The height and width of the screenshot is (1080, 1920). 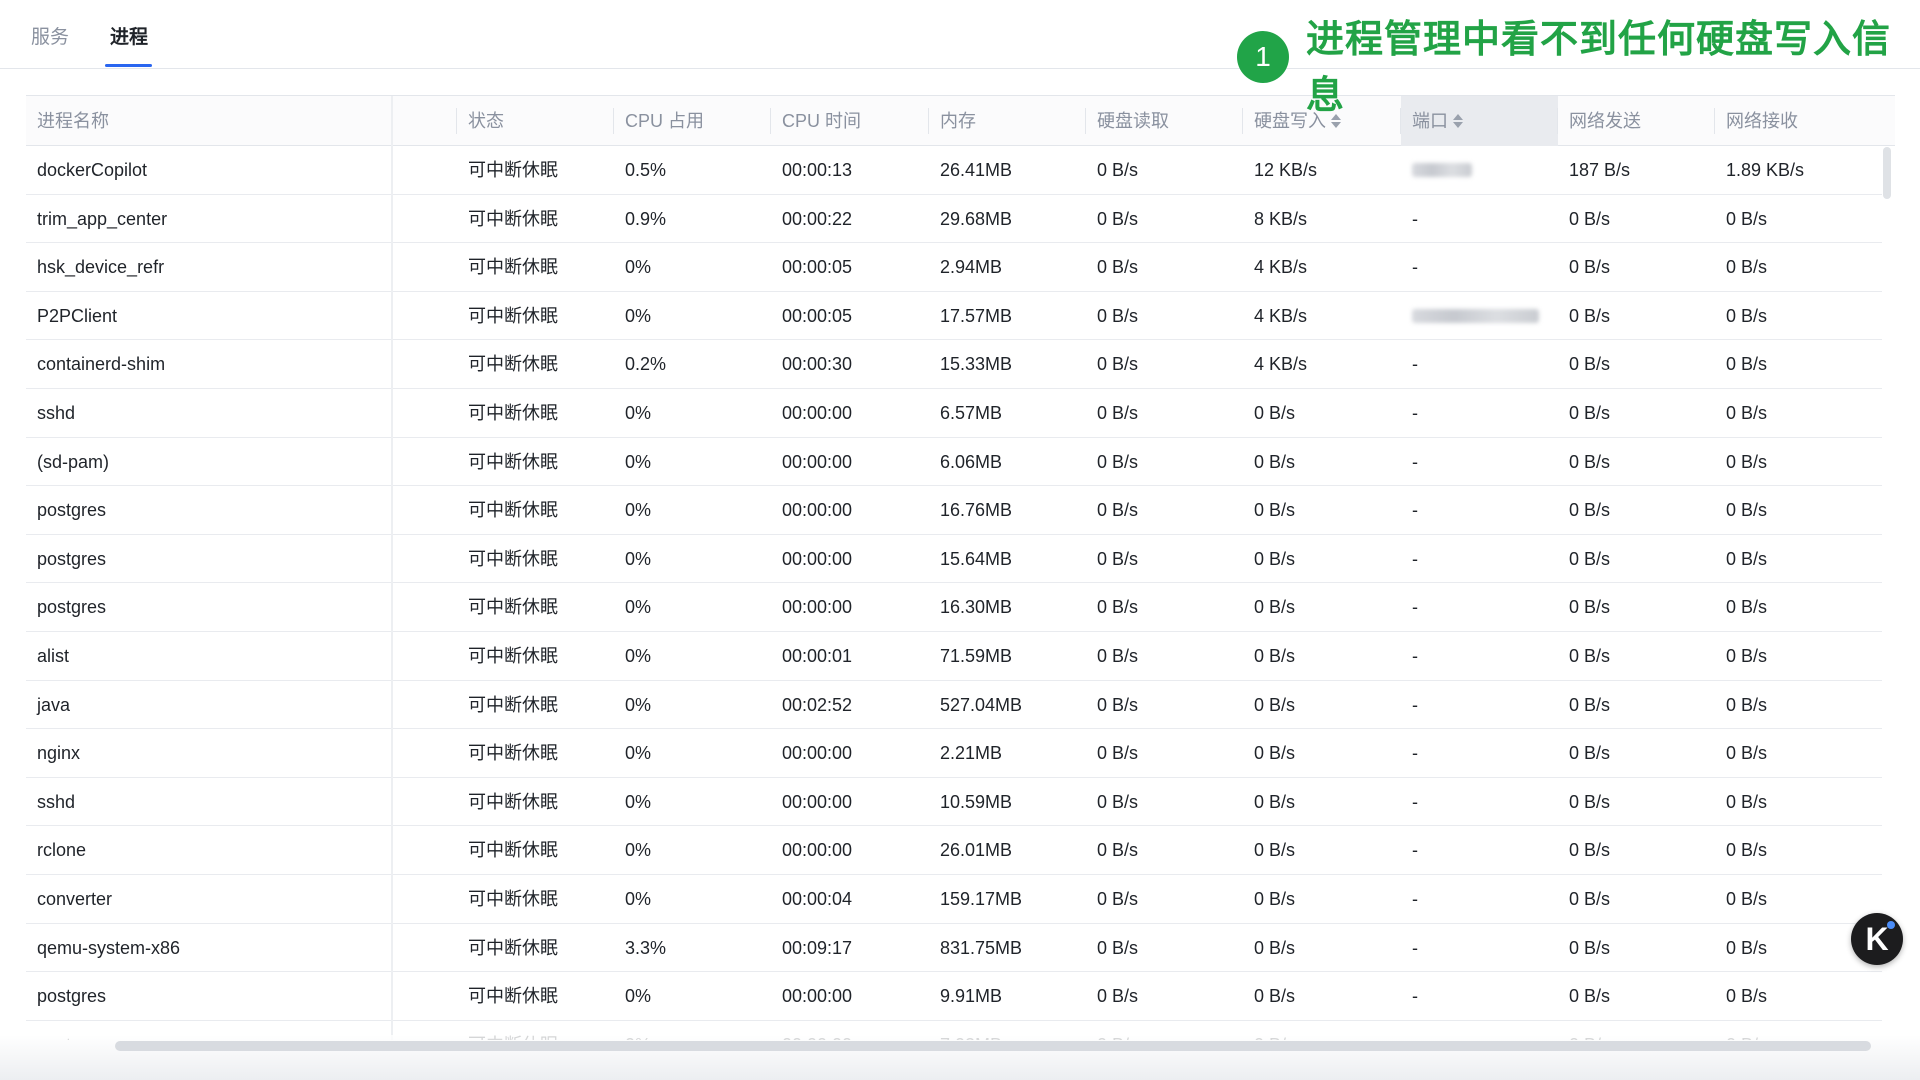 I want to click on column-header-mem: 内存, so click(x=952, y=121).